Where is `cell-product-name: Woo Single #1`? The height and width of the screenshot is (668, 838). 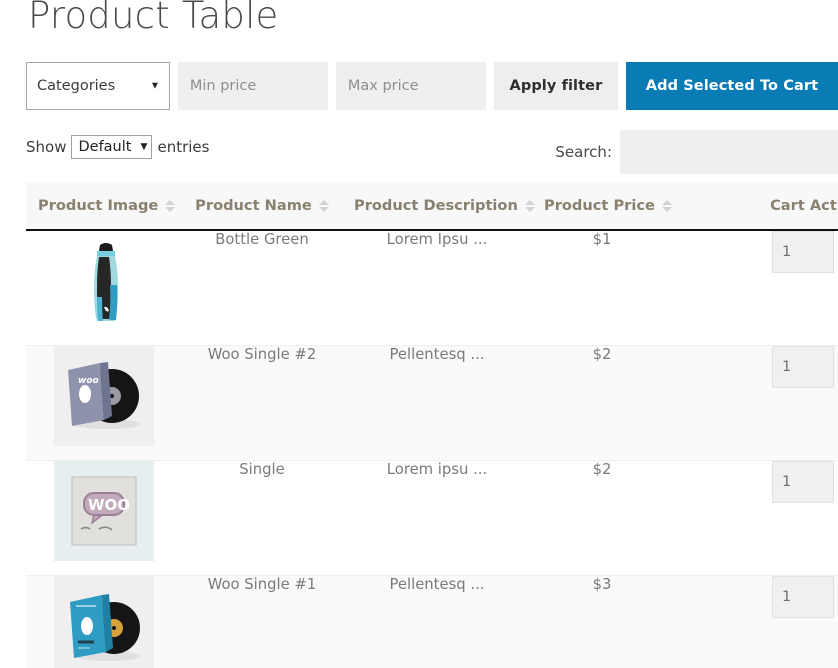
cell-product-name: Woo Single #1 is located at coordinates (262, 621).